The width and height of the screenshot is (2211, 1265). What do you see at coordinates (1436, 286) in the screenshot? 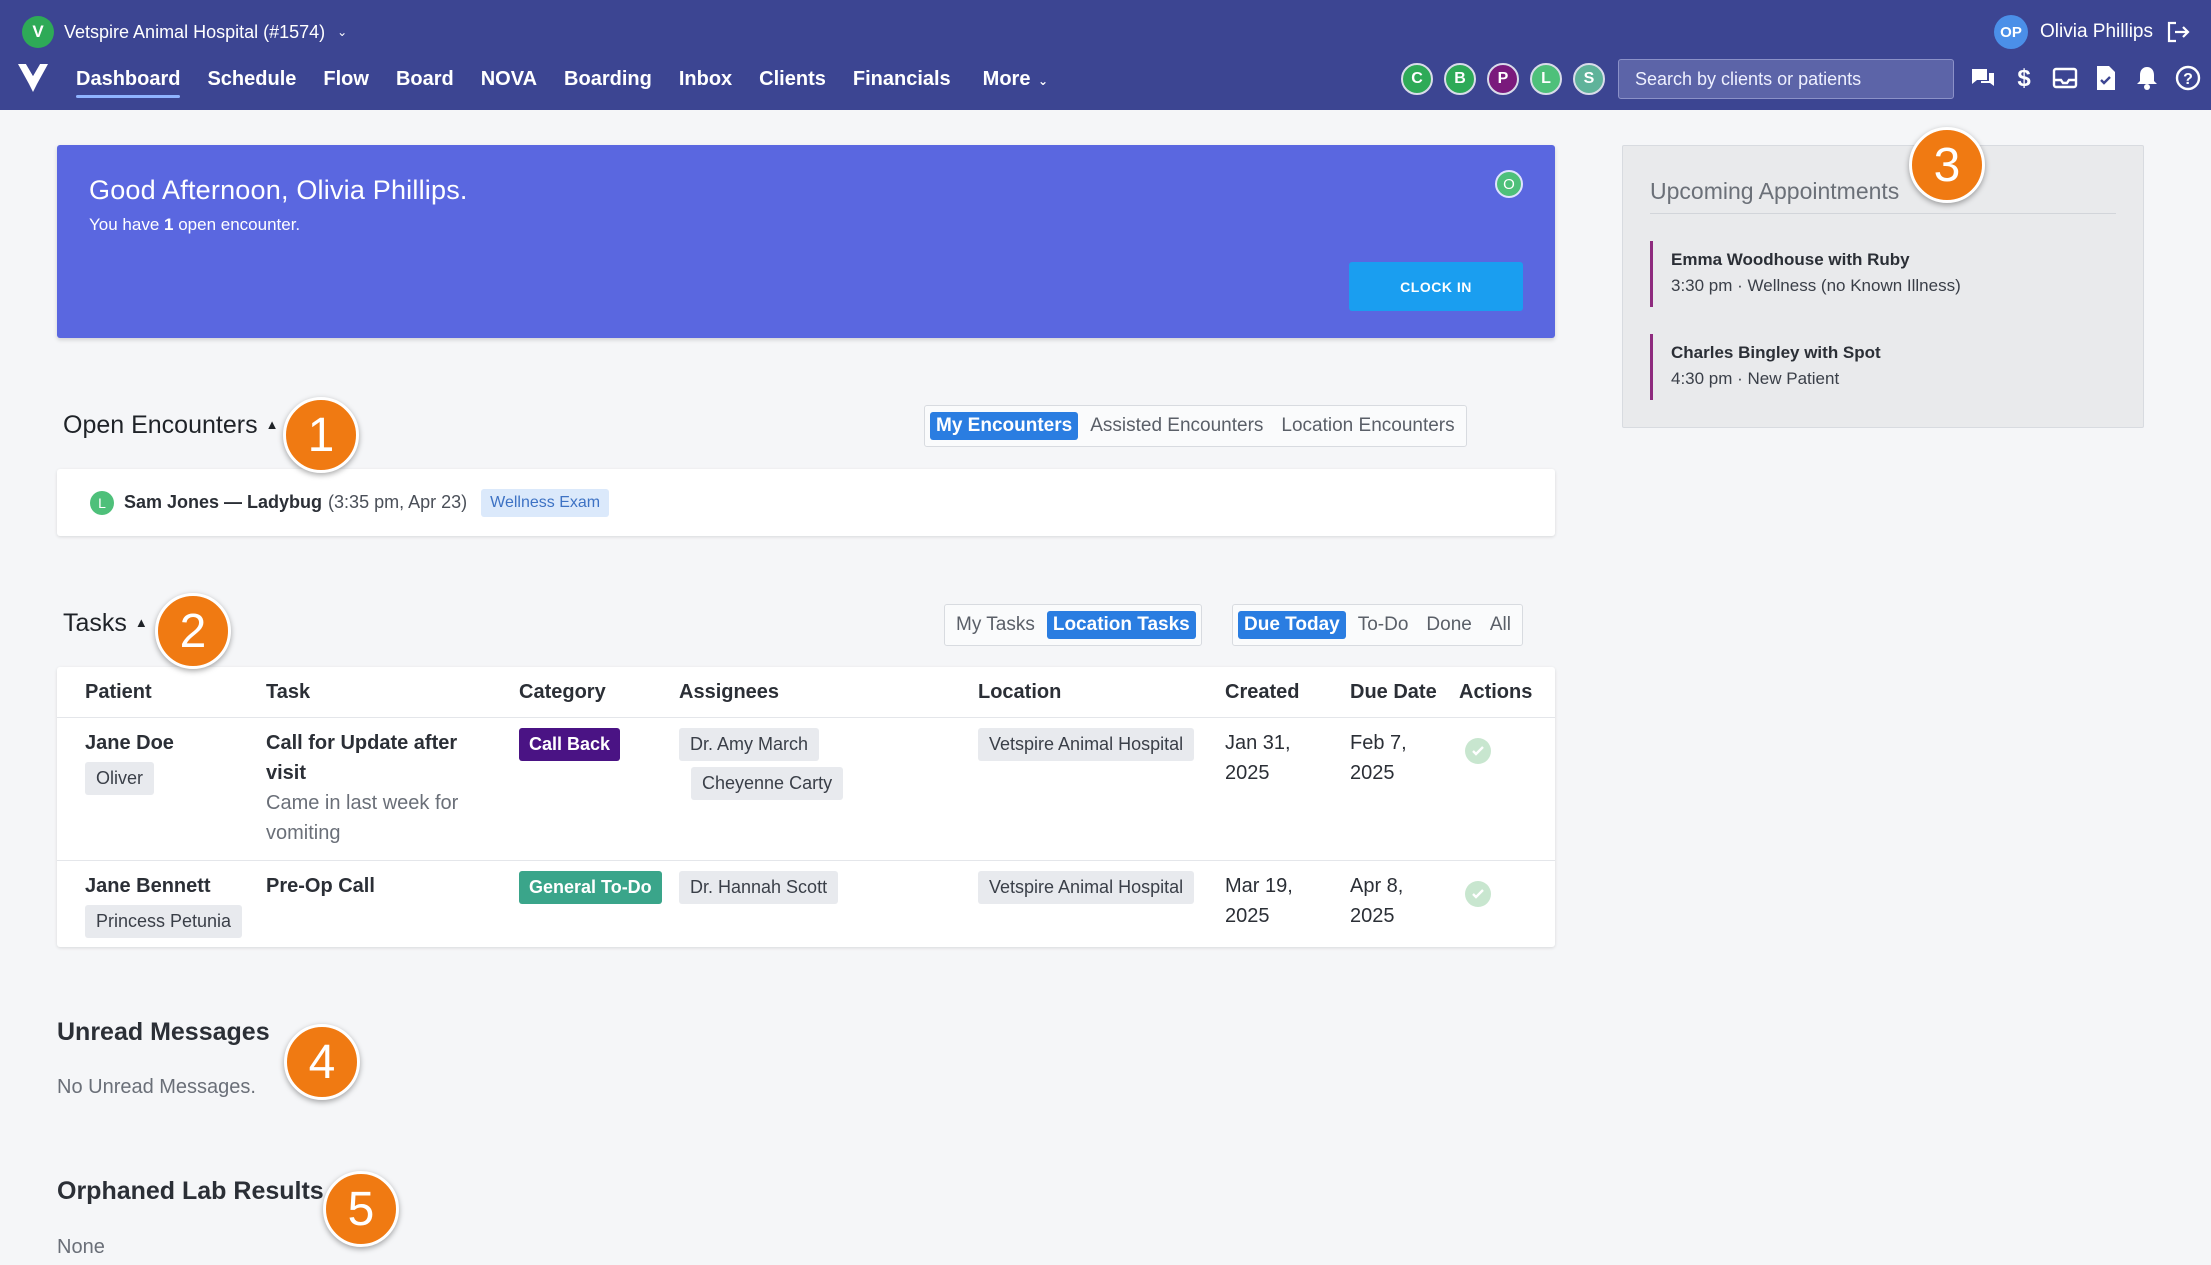
I see `clock-in-button: CLOCK IN` at bounding box center [1436, 286].